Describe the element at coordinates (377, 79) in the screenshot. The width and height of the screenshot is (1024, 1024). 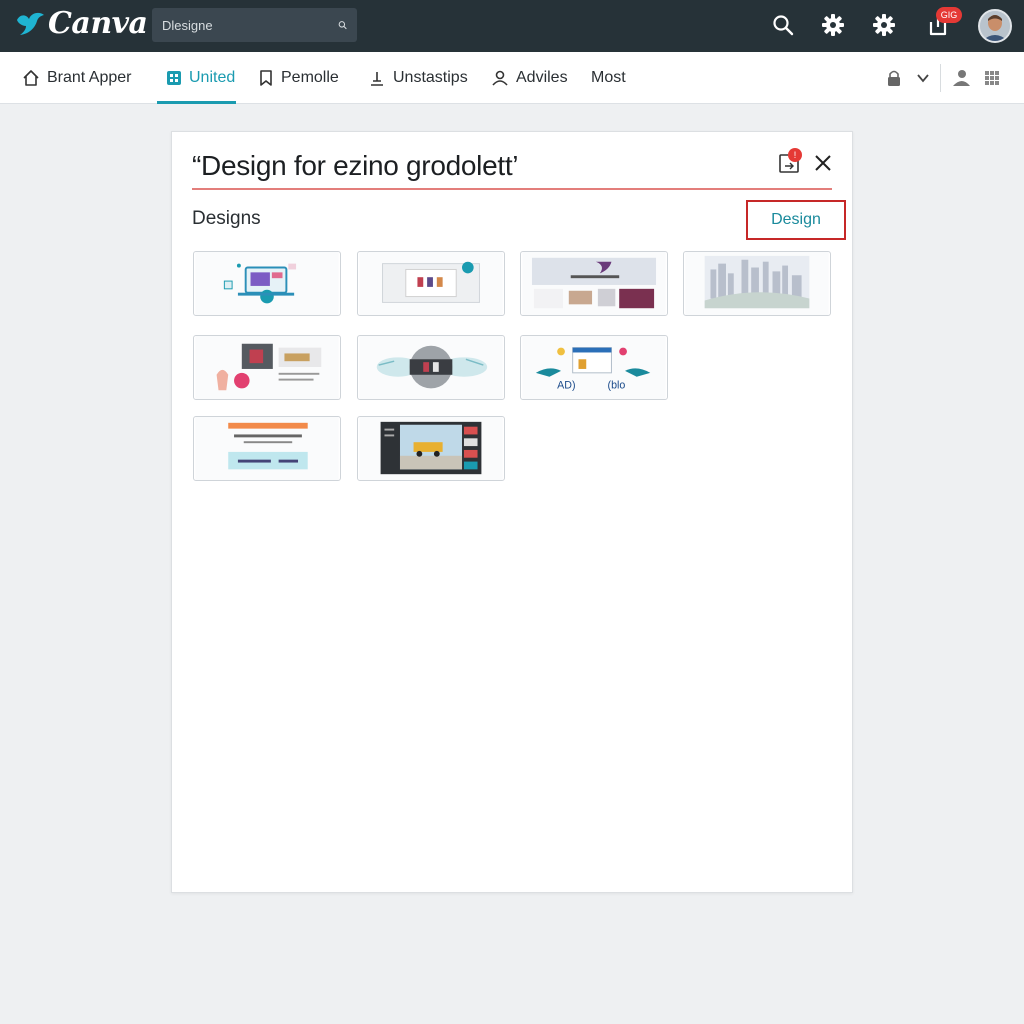
I see `person-icon` at that location.